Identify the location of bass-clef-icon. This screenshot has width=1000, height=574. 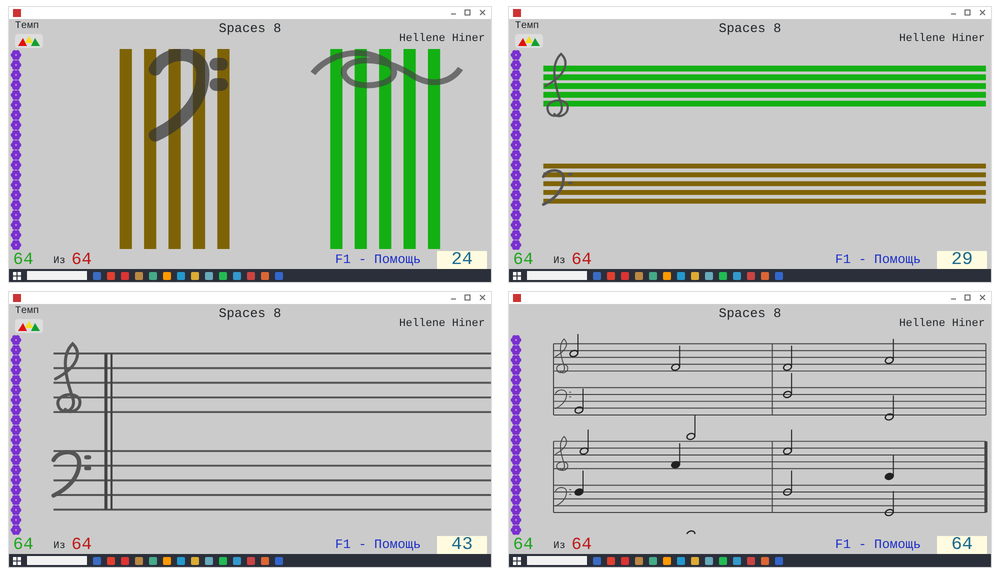
(188, 95).